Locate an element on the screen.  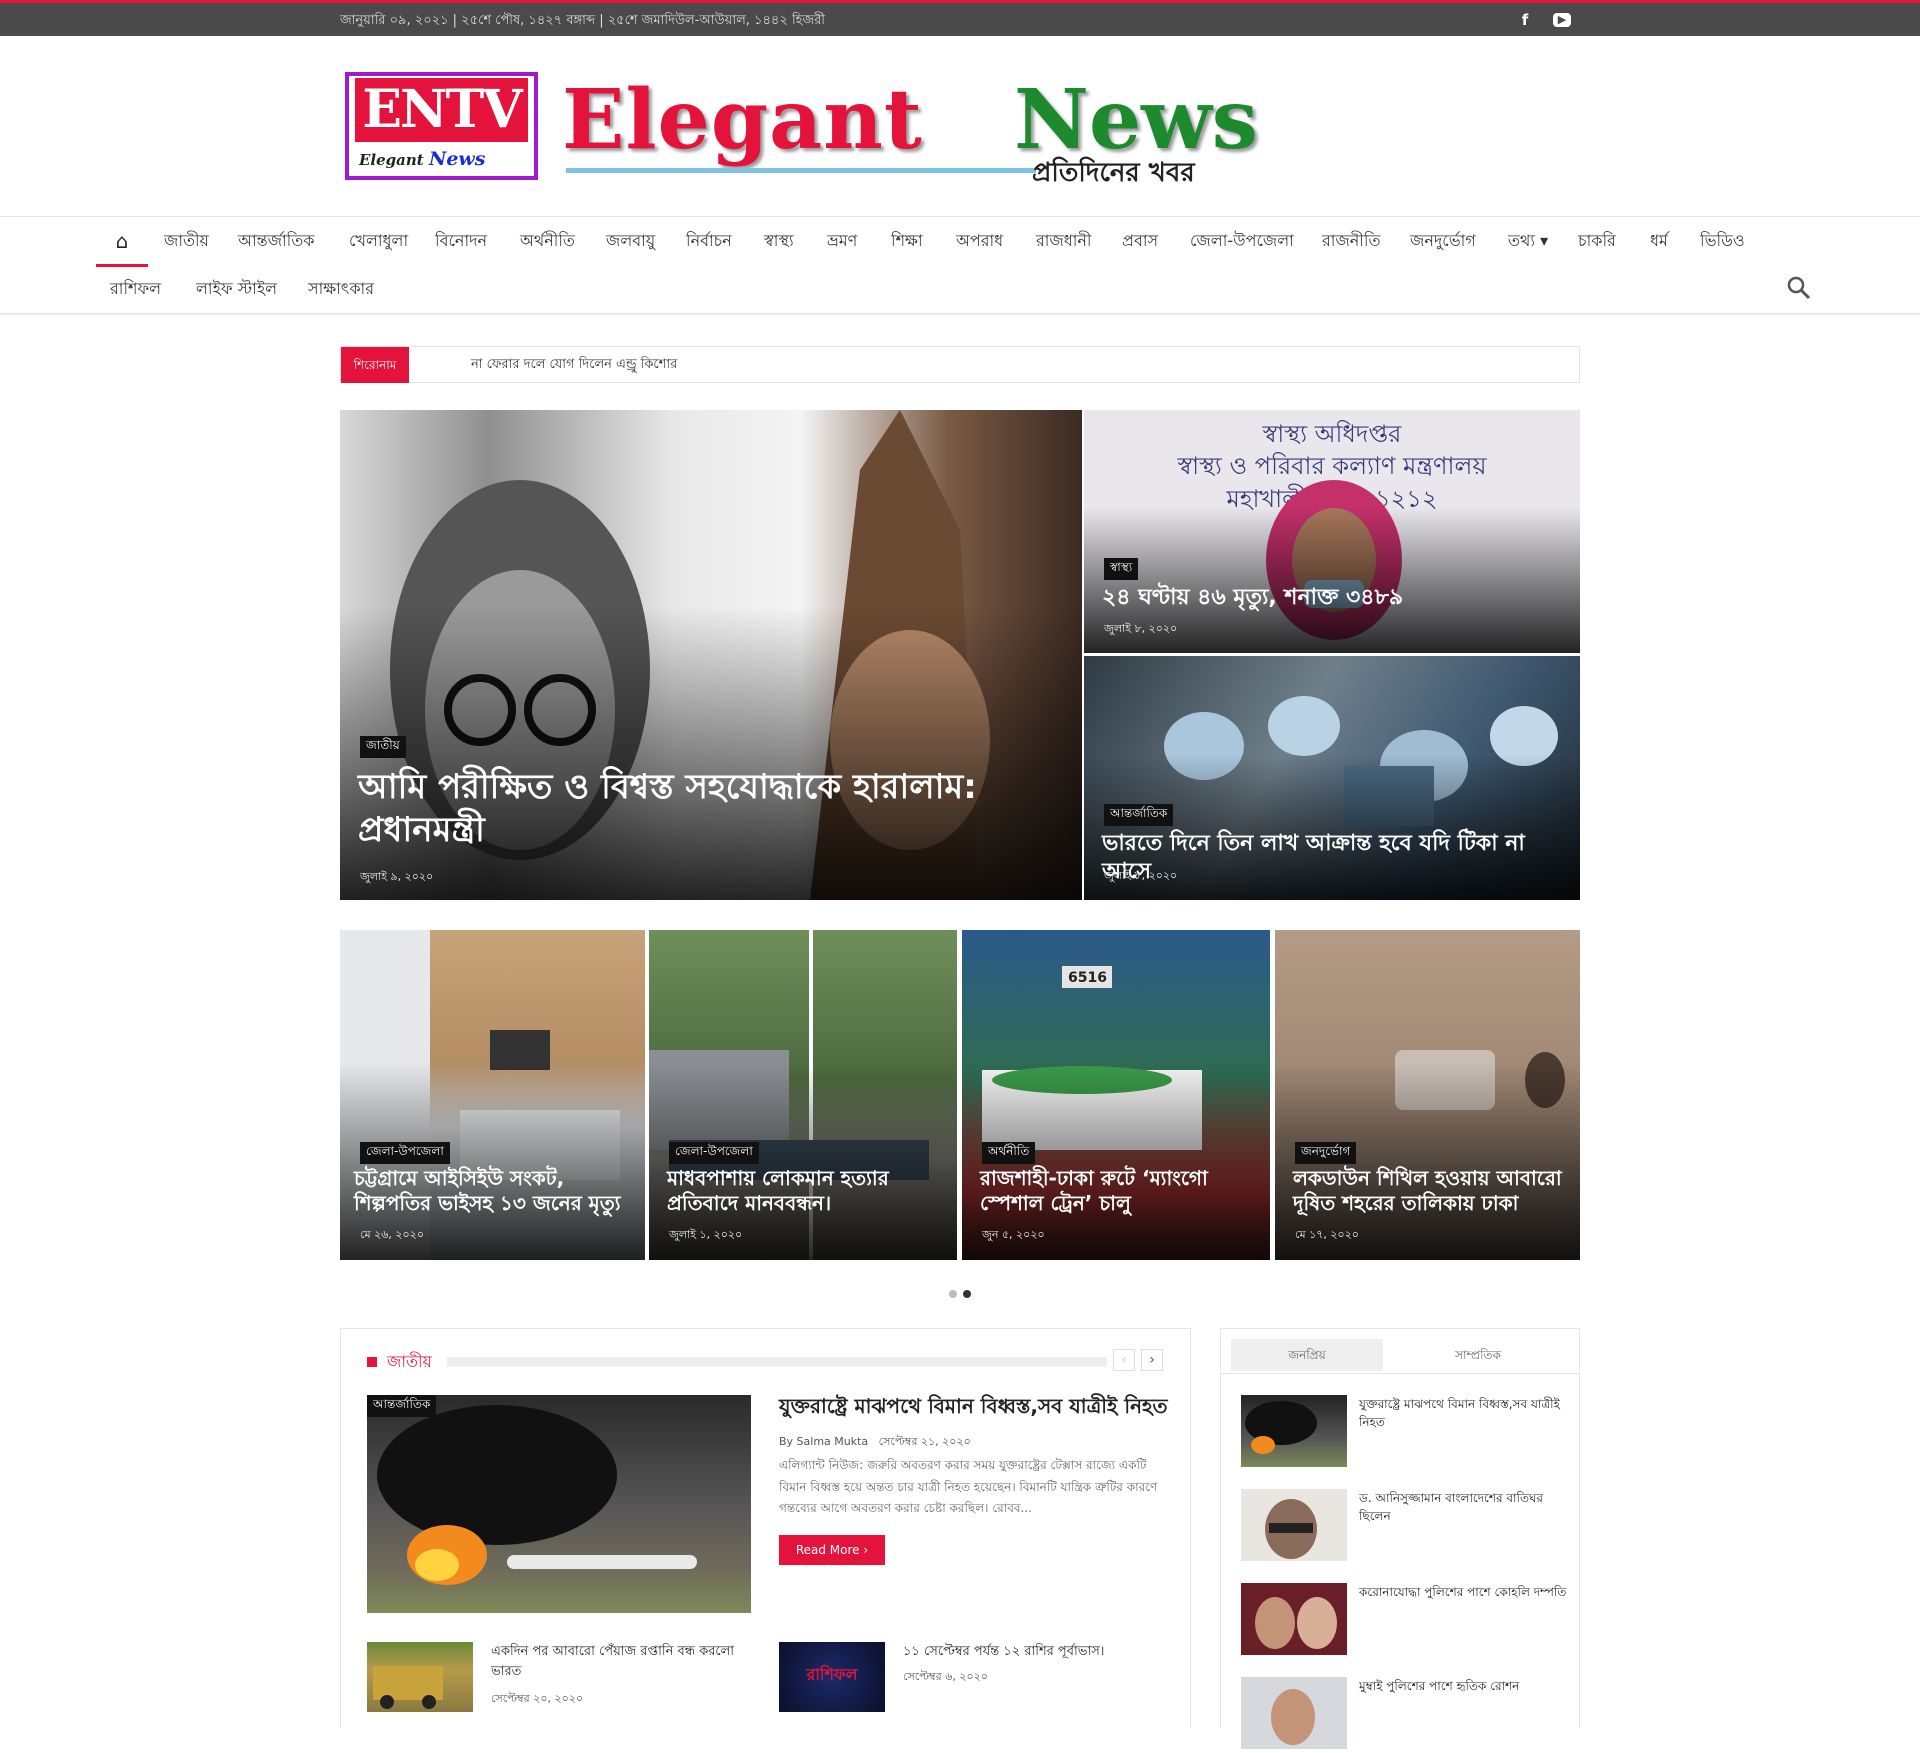
next-arrow-icon: › is located at coordinates (1152, 1360).